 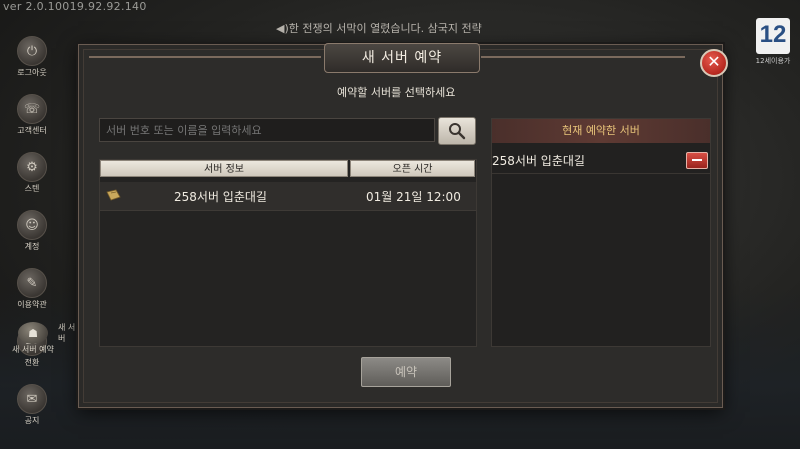 What do you see at coordinates (583, 57) in the screenshot?
I see `title-rule-right` at bounding box center [583, 57].